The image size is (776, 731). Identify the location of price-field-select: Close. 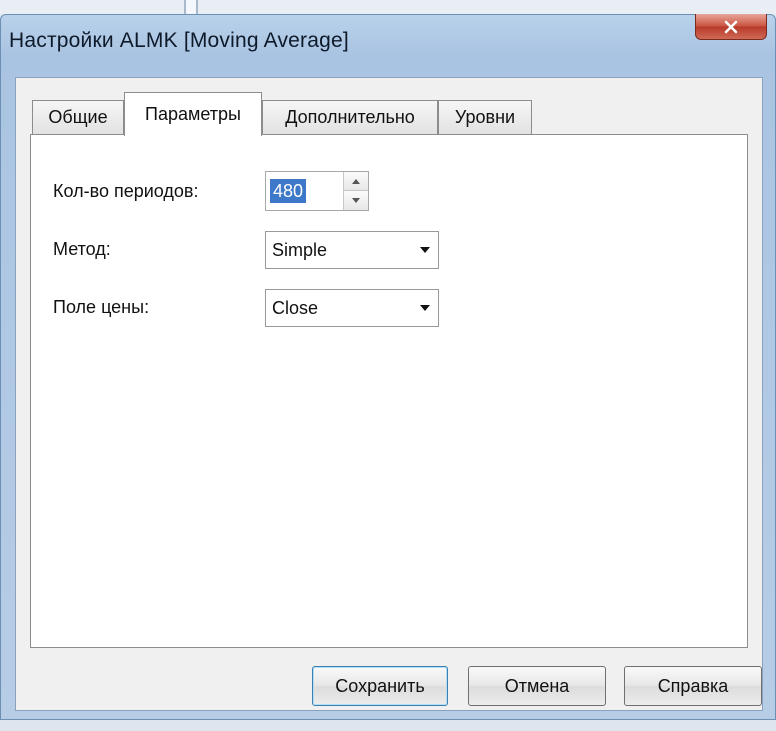
(352, 308).